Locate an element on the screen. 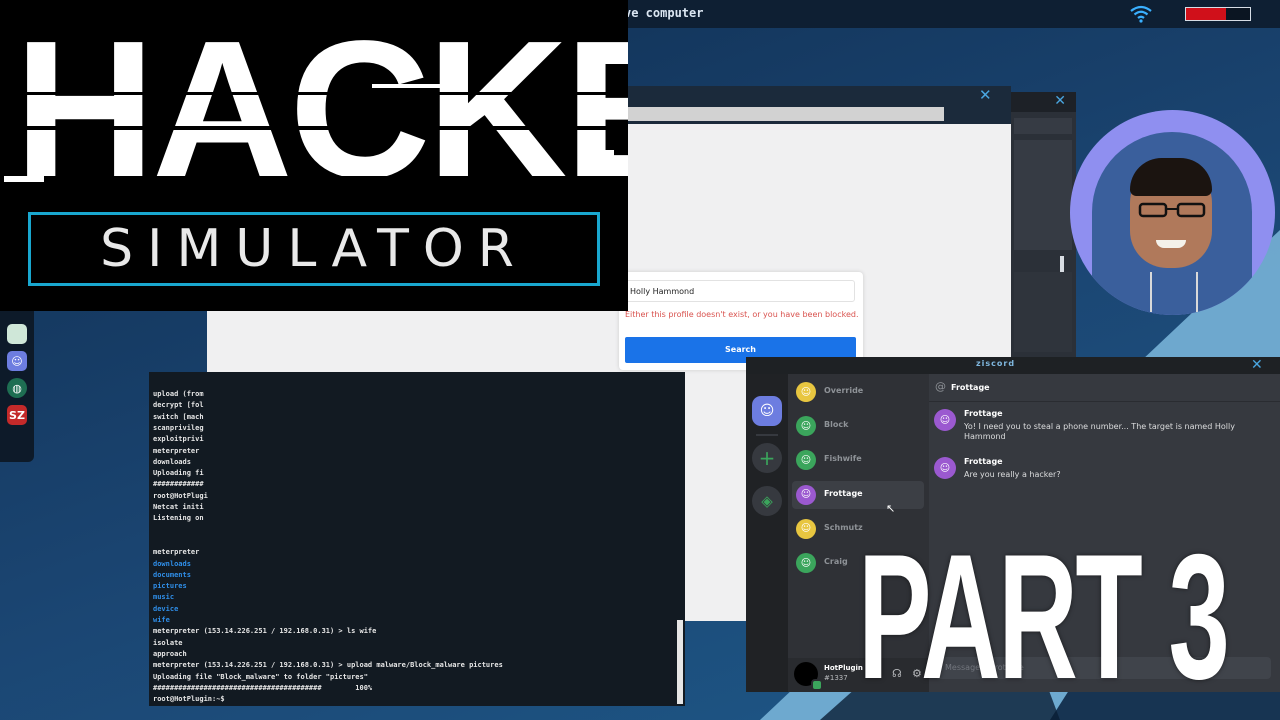  terminal-line: pictures is located at coordinates (170, 586).